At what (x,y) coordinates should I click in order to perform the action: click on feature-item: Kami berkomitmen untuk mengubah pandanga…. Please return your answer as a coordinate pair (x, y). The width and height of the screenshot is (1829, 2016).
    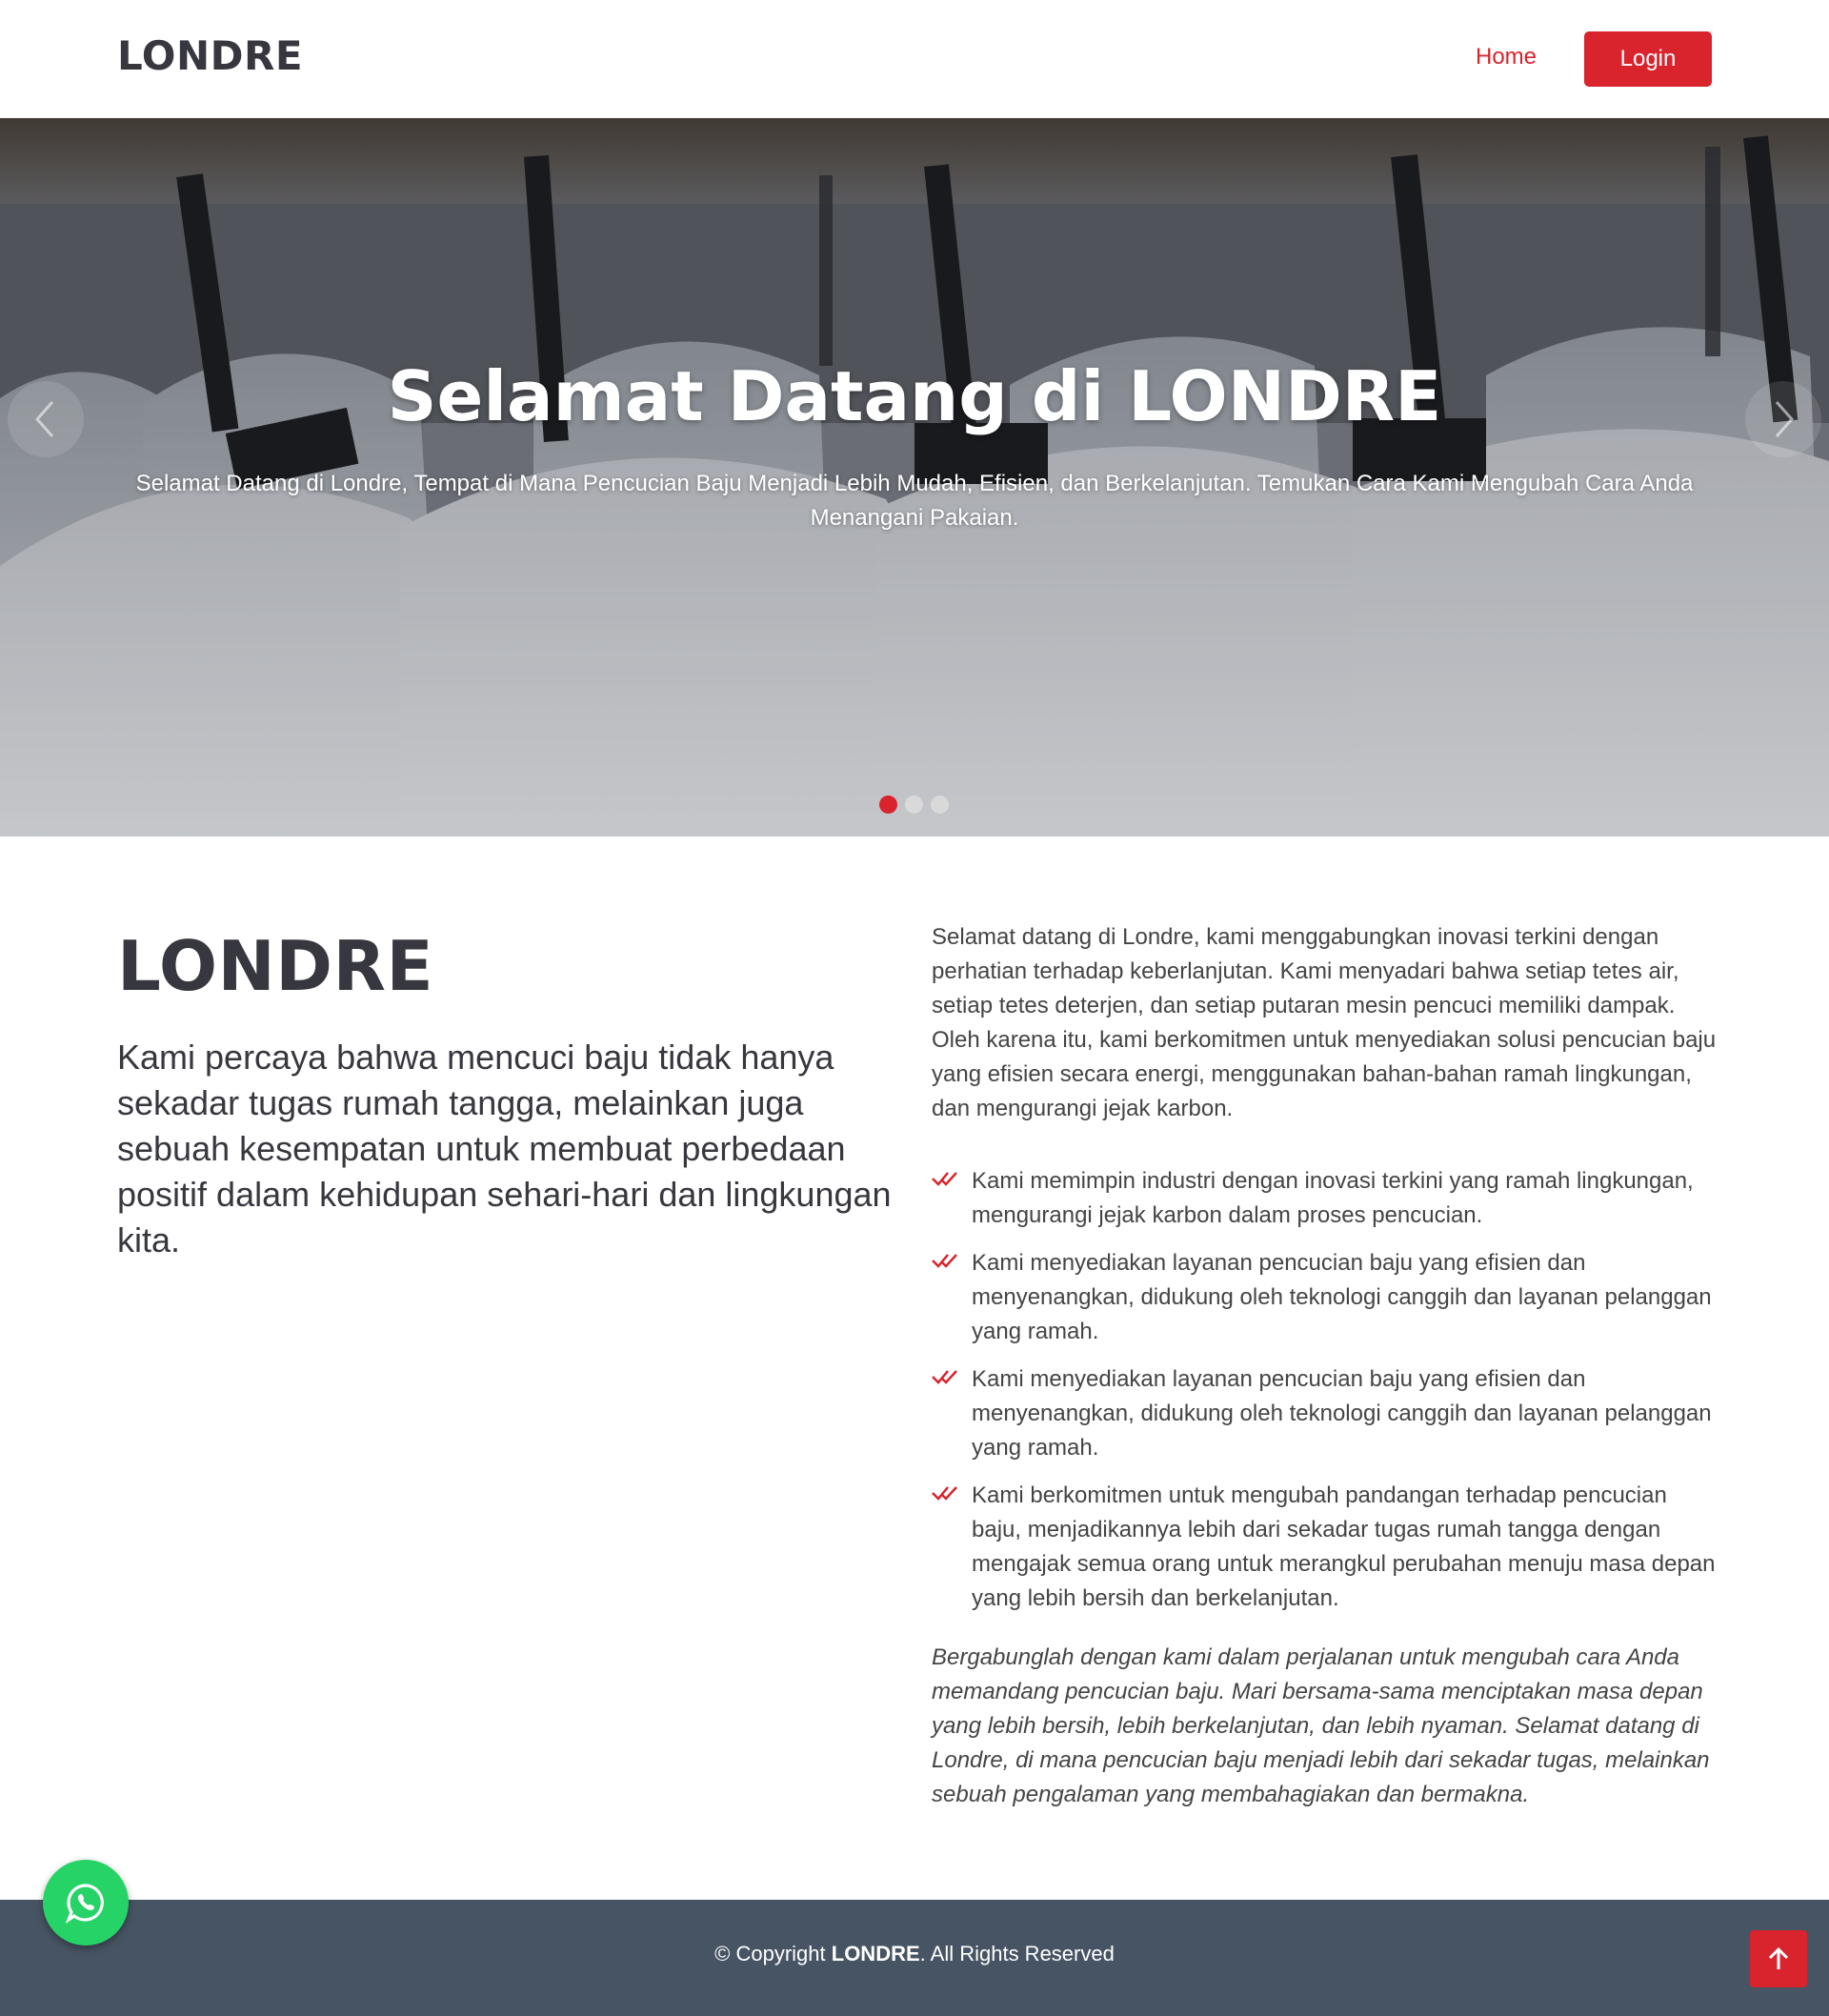
    Looking at the image, I should click on (1327, 1547).